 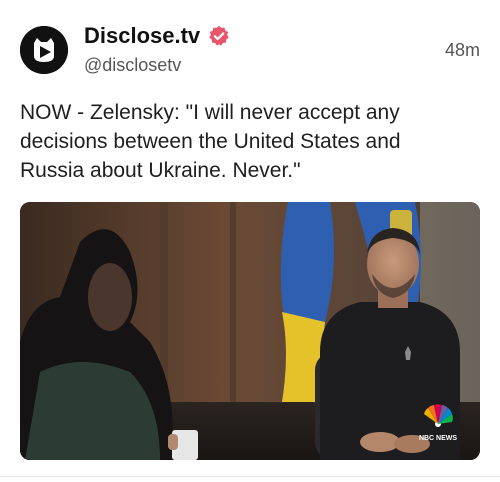 What do you see at coordinates (132, 65) in the screenshot?
I see `author-handle: @disclosetv` at bounding box center [132, 65].